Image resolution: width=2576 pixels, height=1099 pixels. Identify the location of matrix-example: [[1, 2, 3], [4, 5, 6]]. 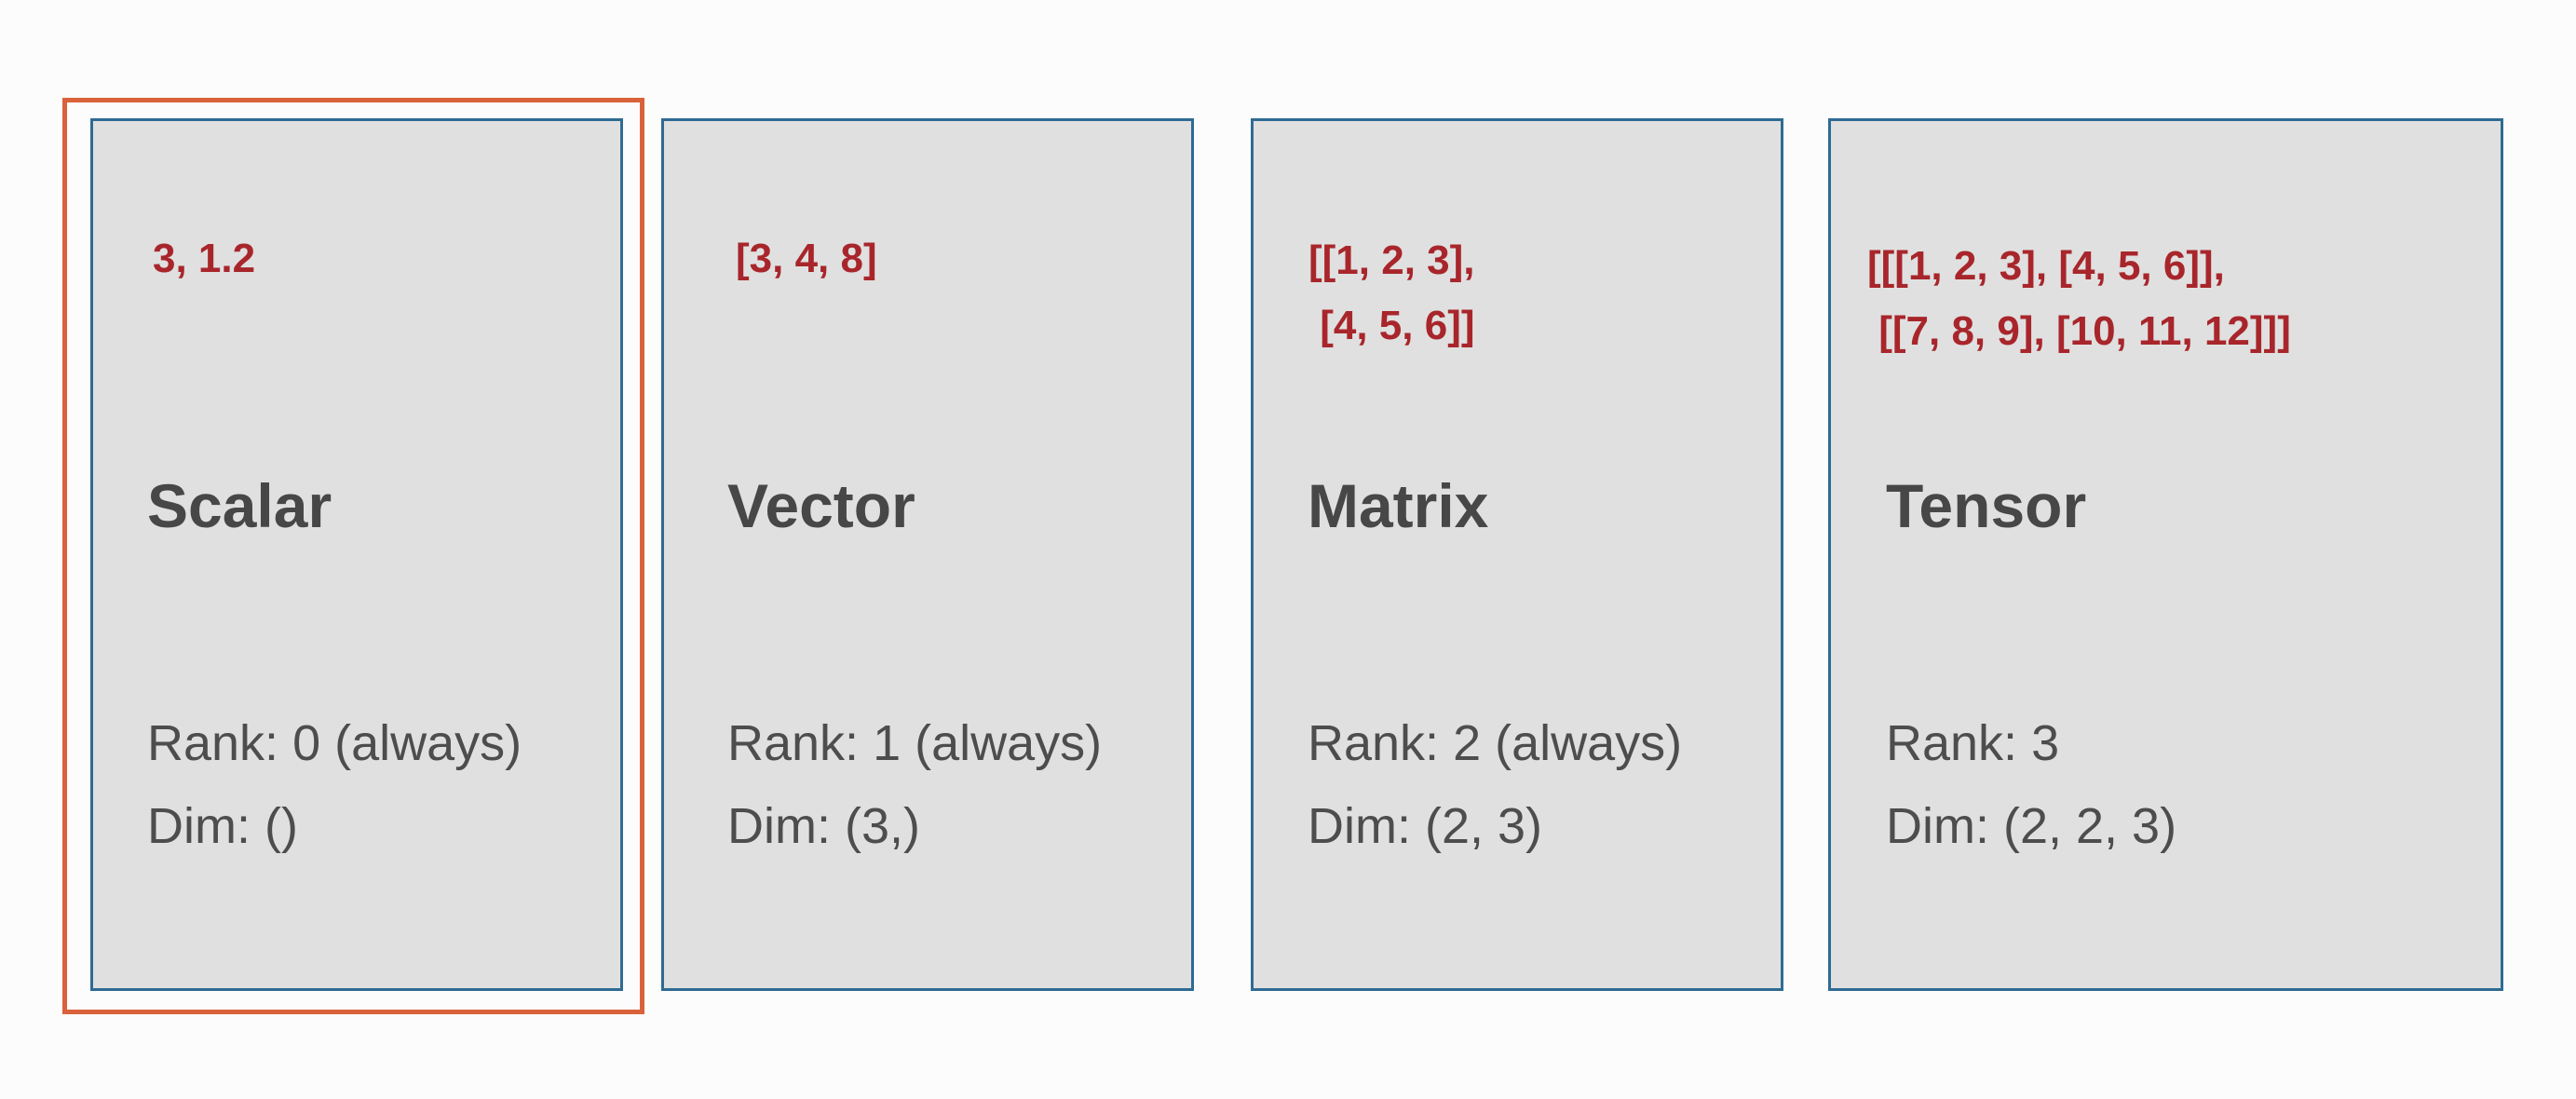
(1391, 292).